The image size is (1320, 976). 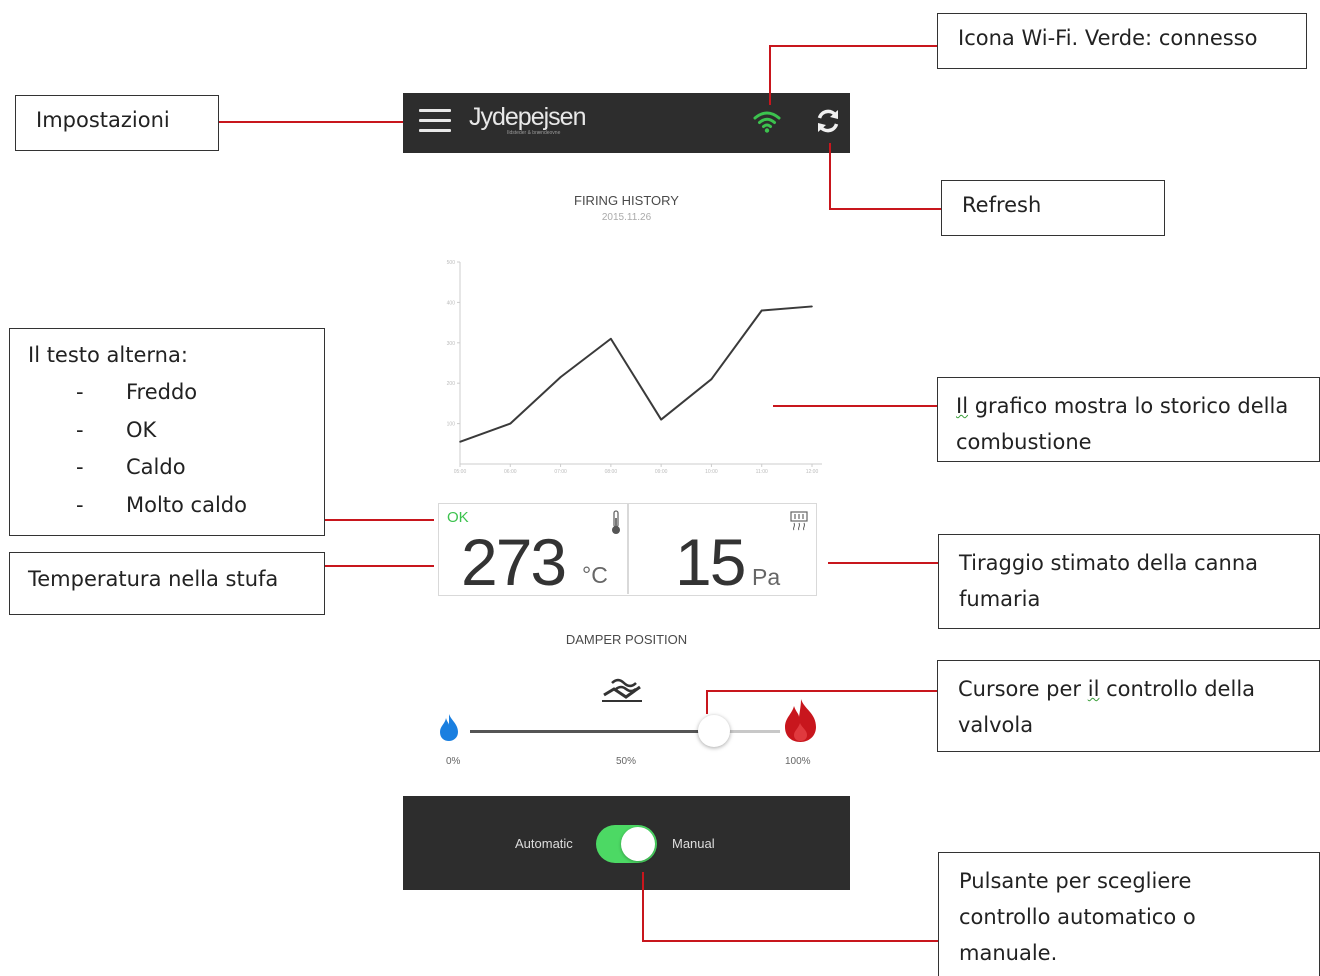 I want to click on logo-tagline: Ildsteder & brændeovne, so click(x=534, y=133).